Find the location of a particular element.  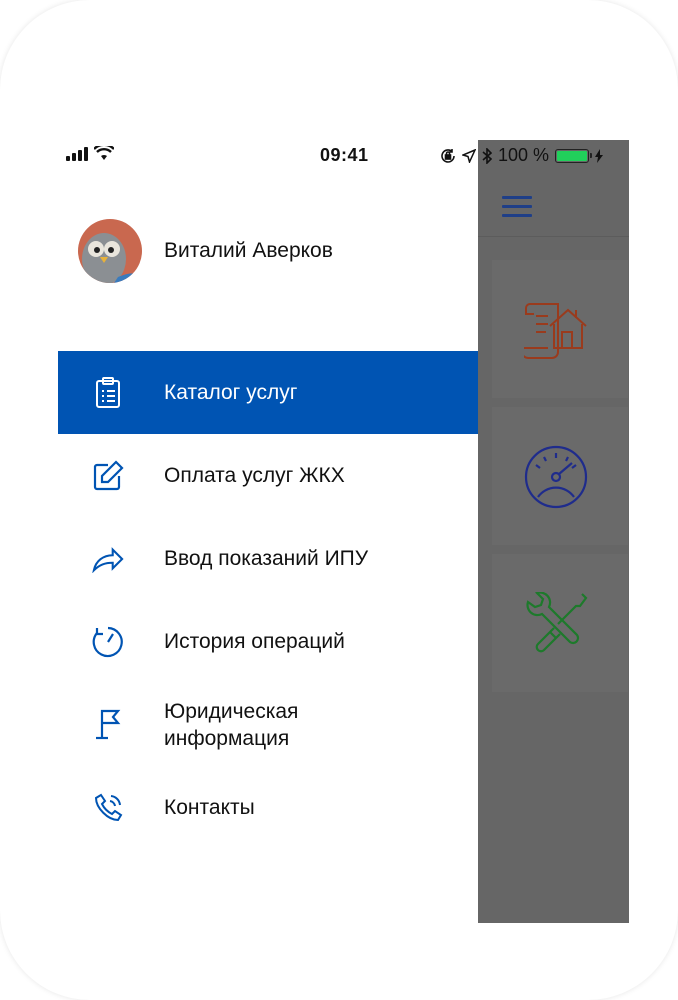

menu-item-label: Каталог услуг is located at coordinates (231, 392).